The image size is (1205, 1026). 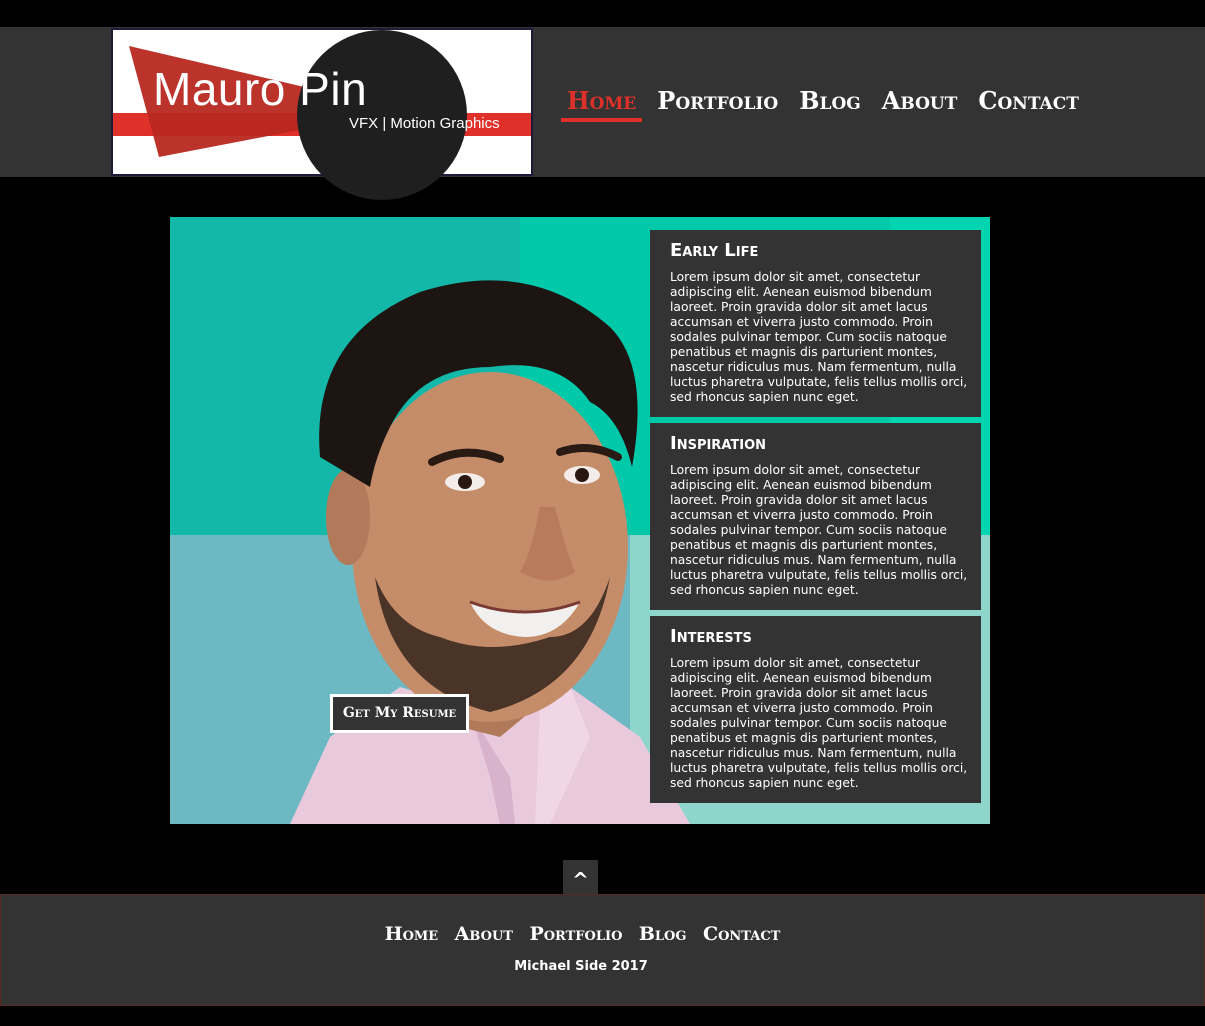 What do you see at coordinates (741, 934) in the screenshot?
I see `footer-link-contact: Contact` at bounding box center [741, 934].